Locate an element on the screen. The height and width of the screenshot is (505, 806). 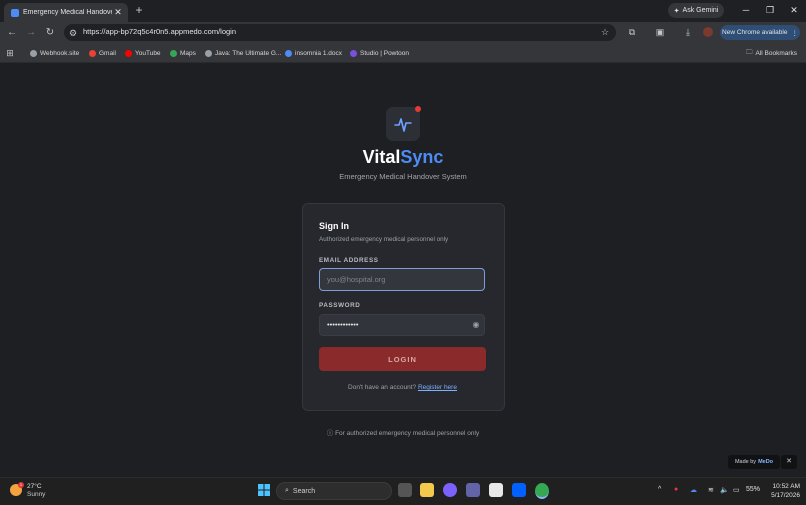
teams-icon is located at coordinates (473, 490).